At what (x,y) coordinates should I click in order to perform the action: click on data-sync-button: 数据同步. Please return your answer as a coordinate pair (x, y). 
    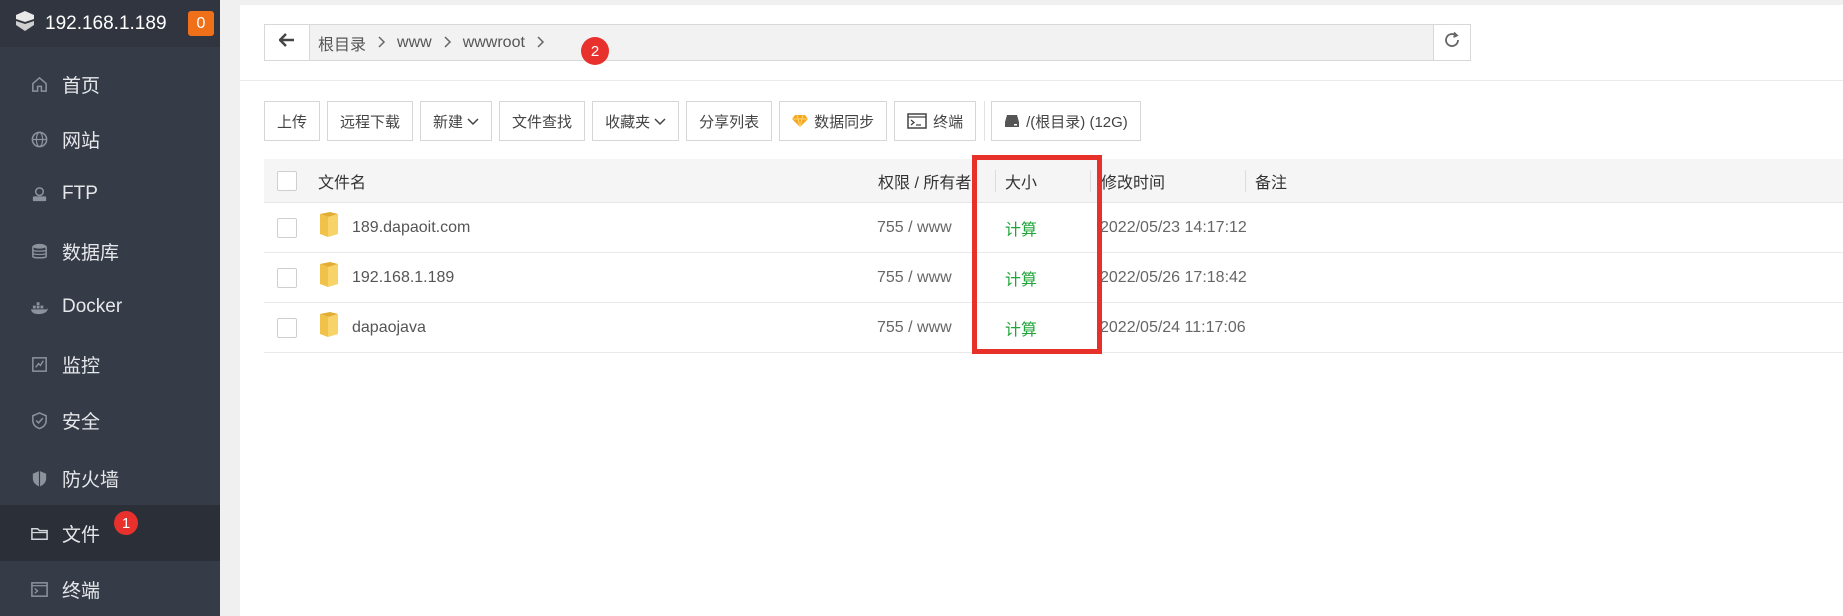
    Looking at the image, I should click on (833, 121).